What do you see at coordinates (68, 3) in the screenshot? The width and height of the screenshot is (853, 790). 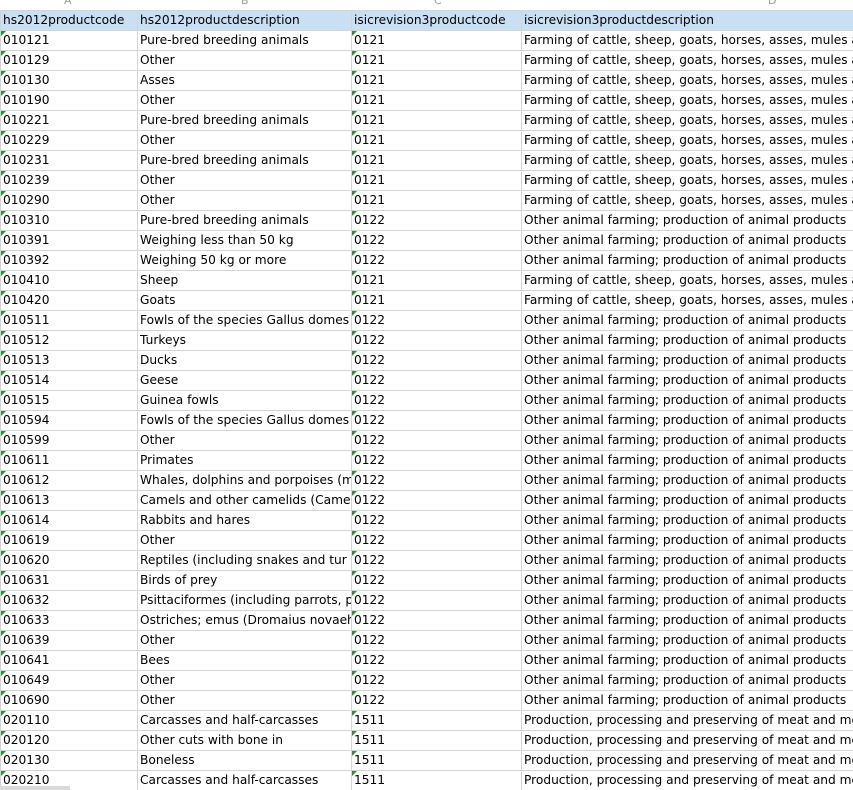 I see `column-letter-a: A` at bounding box center [68, 3].